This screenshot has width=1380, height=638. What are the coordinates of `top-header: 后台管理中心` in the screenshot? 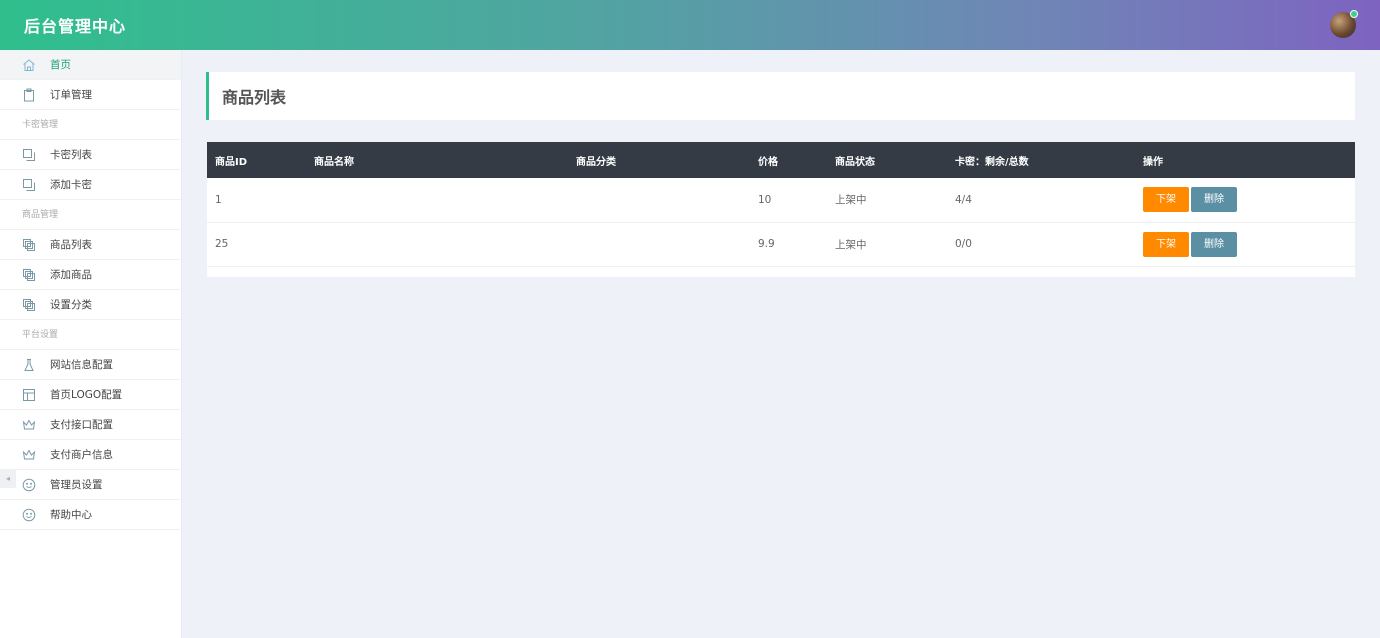 It's located at (690, 25).